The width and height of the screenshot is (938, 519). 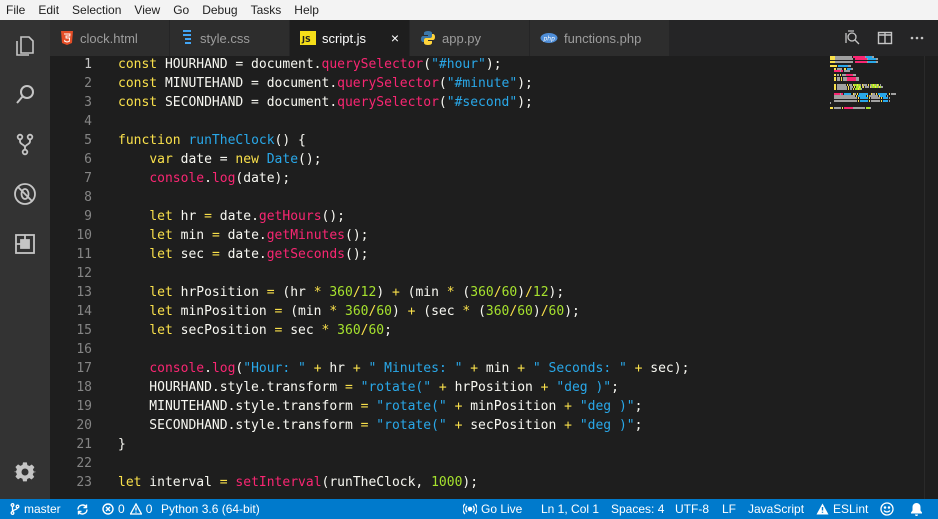 What do you see at coordinates (395, 38) in the screenshot?
I see `close-icon: ×` at bounding box center [395, 38].